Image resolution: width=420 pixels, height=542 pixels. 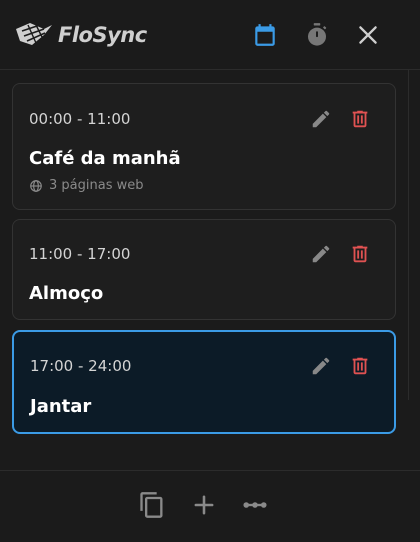 I want to click on slot-time: 17:00 - 24:00, so click(x=81, y=366).